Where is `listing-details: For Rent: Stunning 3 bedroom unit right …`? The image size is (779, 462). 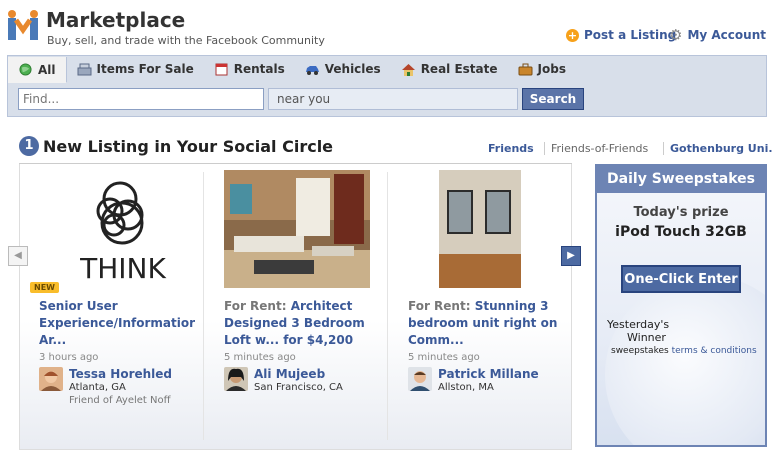 listing-details: For Rent: Stunning 3 bedroom unit right … is located at coordinates (485, 346).